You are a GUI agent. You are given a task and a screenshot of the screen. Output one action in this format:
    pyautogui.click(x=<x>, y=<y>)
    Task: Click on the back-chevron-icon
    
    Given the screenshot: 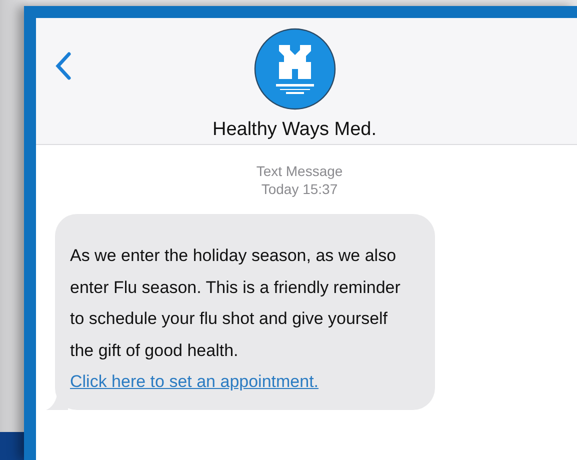 What is the action you would take?
    pyautogui.click(x=63, y=66)
    